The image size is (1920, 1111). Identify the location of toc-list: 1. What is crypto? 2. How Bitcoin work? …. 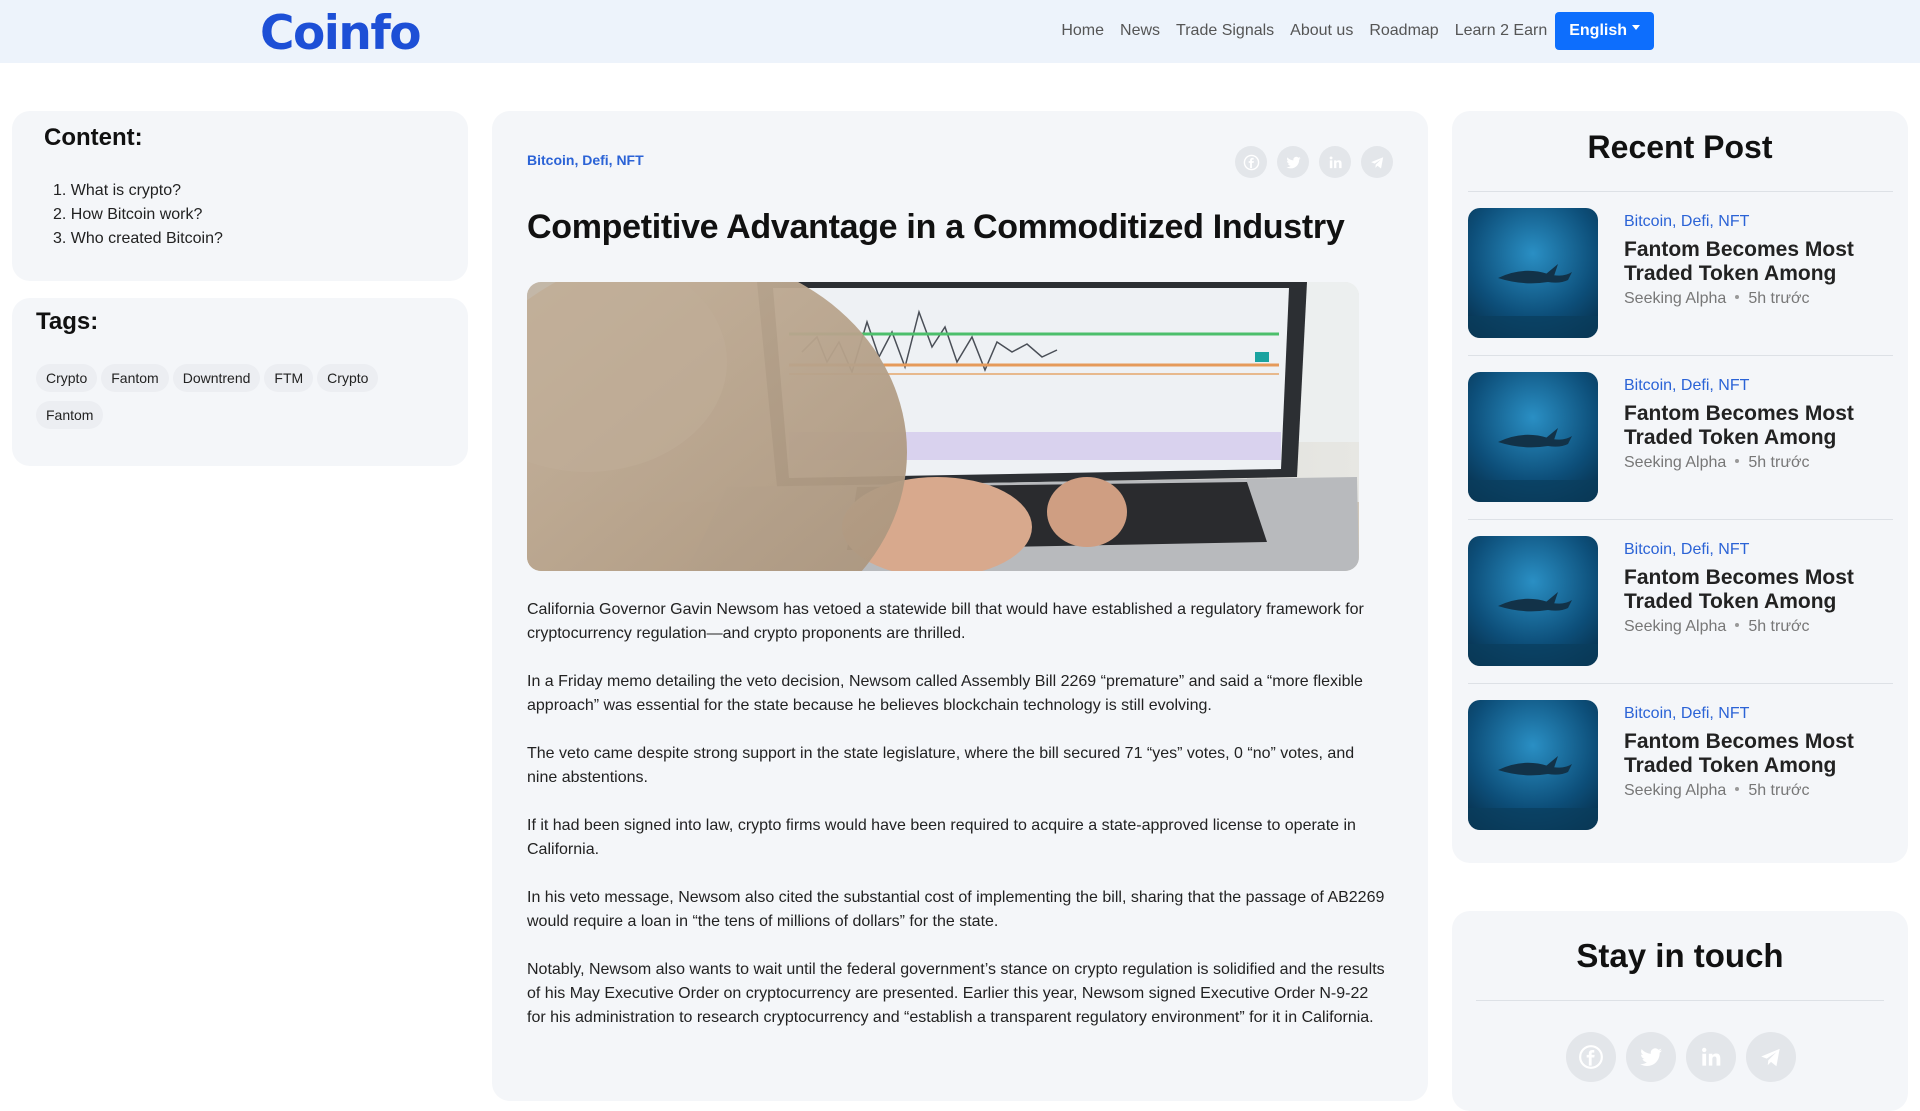
(256, 215).